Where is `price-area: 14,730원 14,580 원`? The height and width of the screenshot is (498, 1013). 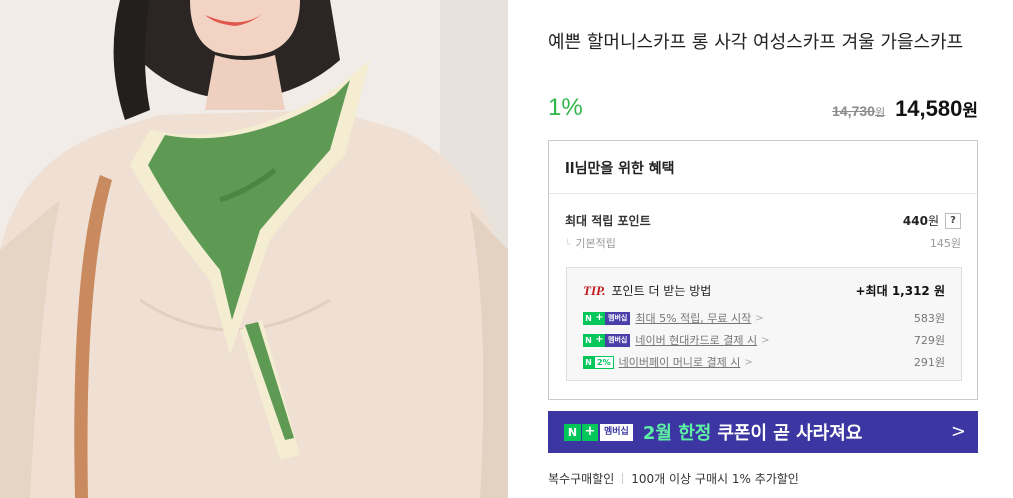
price-area: 14,730원 14,580 원 is located at coordinates (905, 109).